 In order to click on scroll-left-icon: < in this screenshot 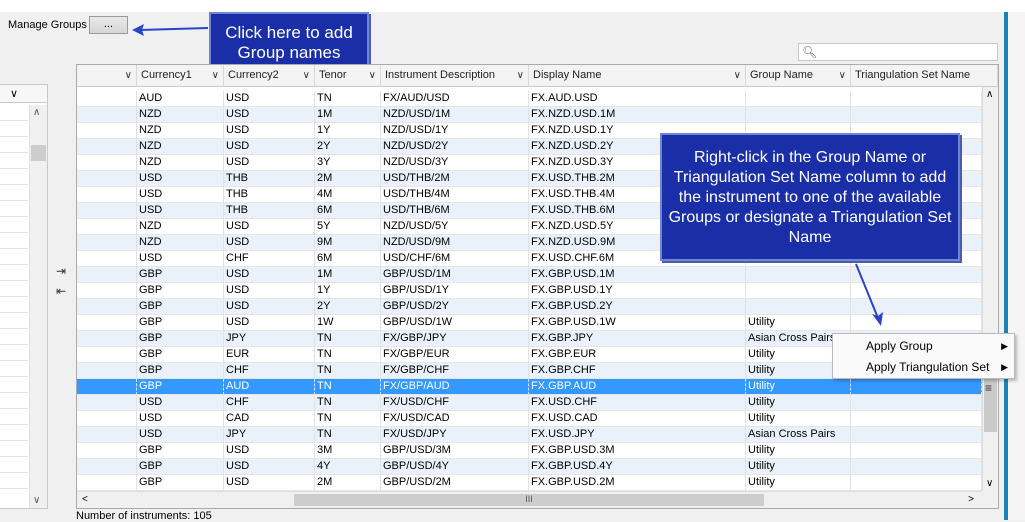, I will do `click(85, 499)`.